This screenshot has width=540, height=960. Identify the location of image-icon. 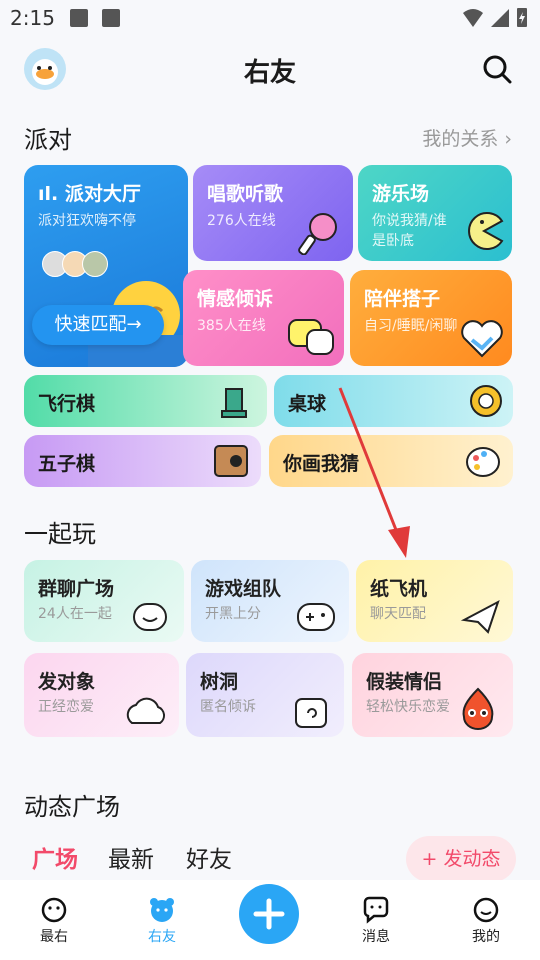
(79, 18).